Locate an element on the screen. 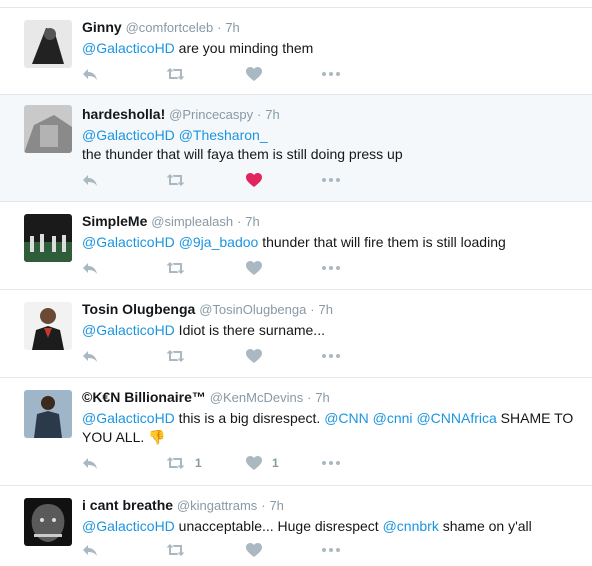  thumbs-down-emoji: 👎 is located at coordinates (157, 437).